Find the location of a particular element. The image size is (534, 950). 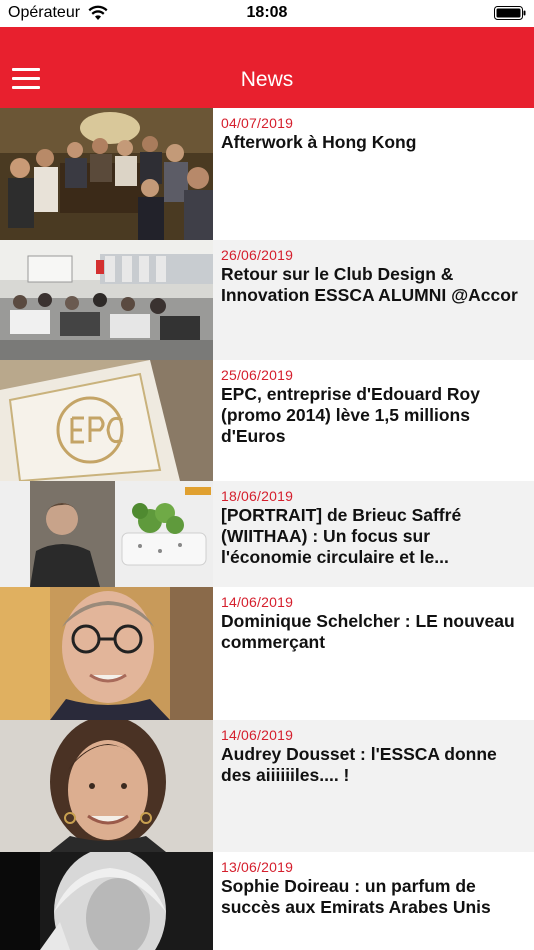

news-date: 18/06/2019 is located at coordinates (257, 496).